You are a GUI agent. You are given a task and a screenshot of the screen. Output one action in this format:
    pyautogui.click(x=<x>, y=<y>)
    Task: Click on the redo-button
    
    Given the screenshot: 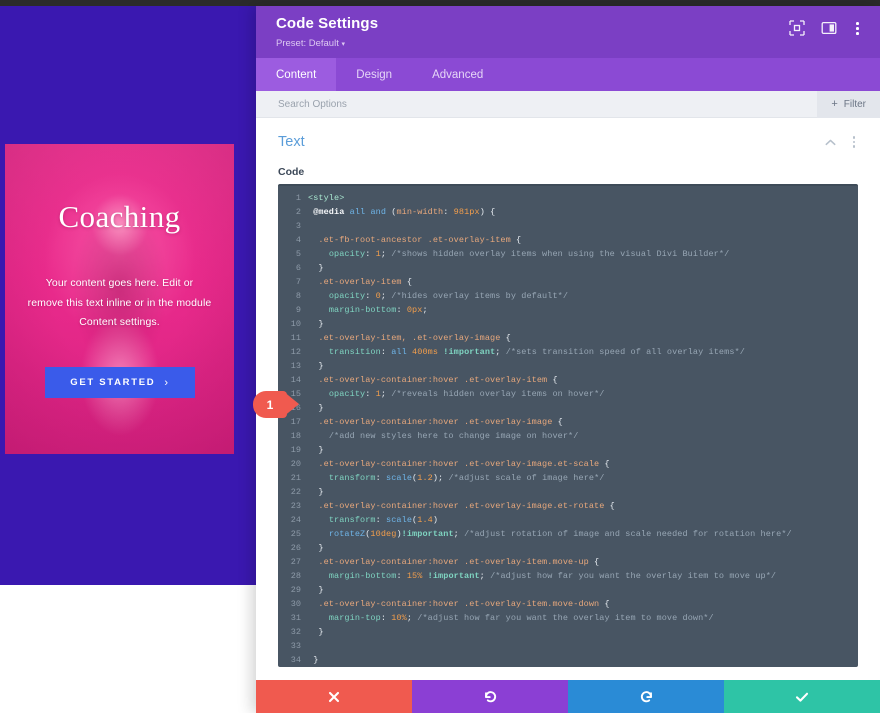 What is the action you would take?
    pyautogui.click(x=646, y=696)
    